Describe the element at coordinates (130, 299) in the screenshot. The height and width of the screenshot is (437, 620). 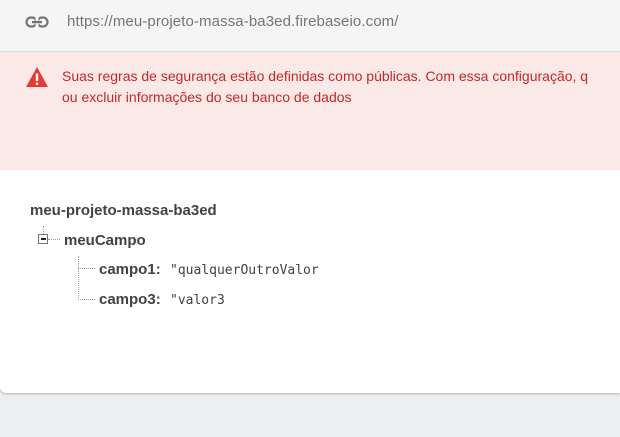
I see `field-key: campo3:` at that location.